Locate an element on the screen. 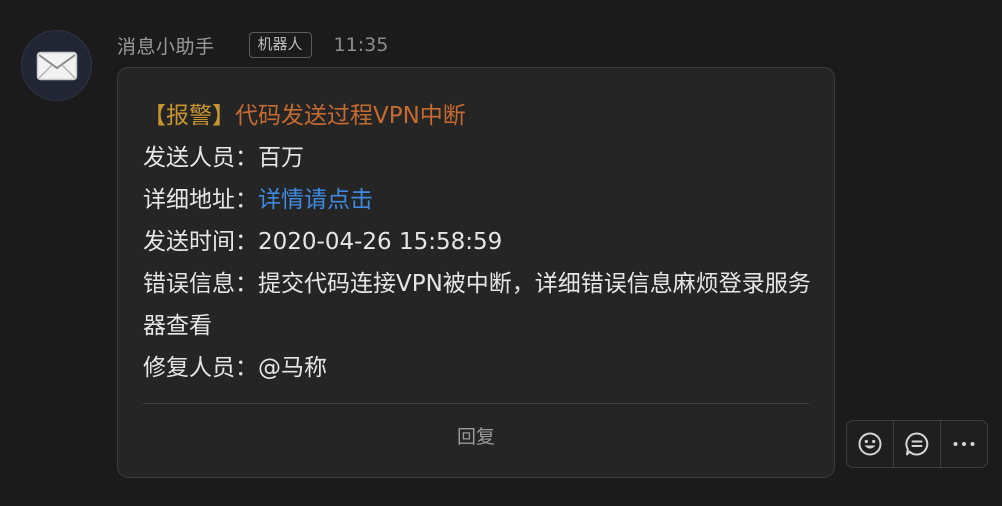  field-time-label: 发送时间： is located at coordinates (200, 242).